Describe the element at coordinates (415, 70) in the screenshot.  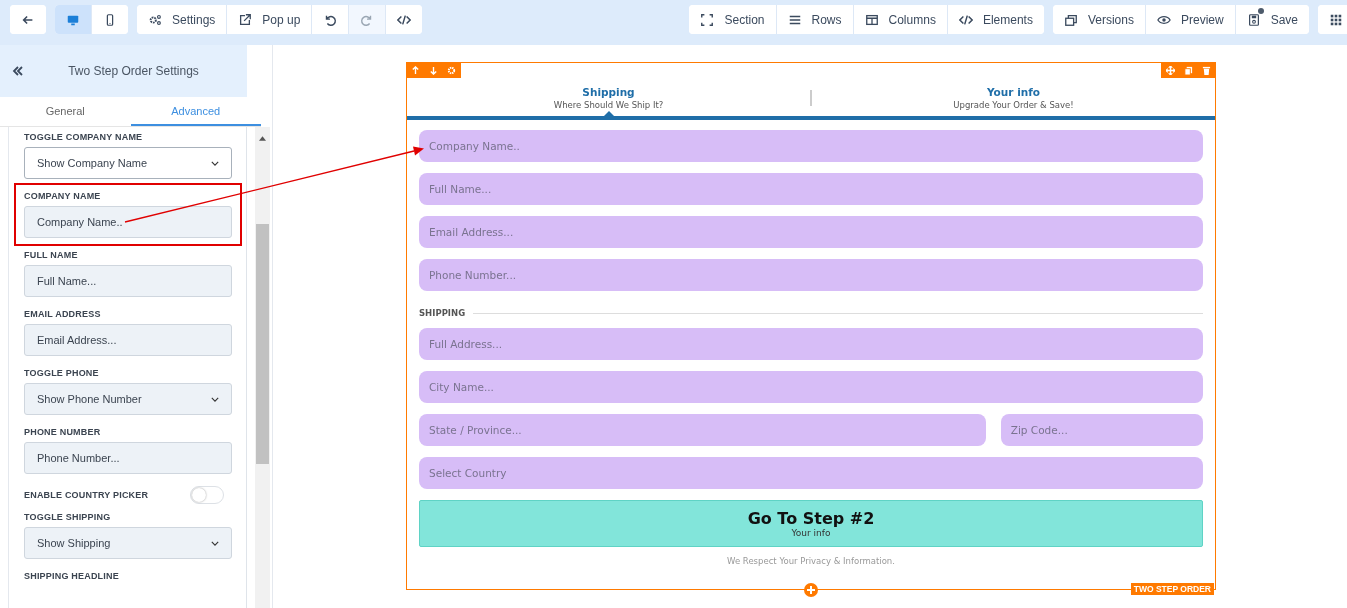
I see `arrow-up-icon` at that location.